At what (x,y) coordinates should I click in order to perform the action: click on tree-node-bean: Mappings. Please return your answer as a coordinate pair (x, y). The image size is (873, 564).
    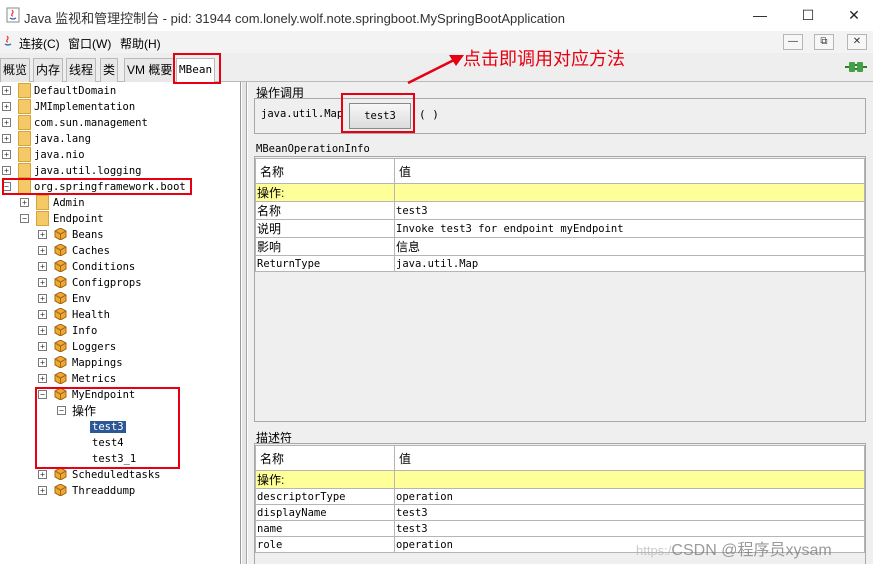
    Looking at the image, I should click on (97, 363).